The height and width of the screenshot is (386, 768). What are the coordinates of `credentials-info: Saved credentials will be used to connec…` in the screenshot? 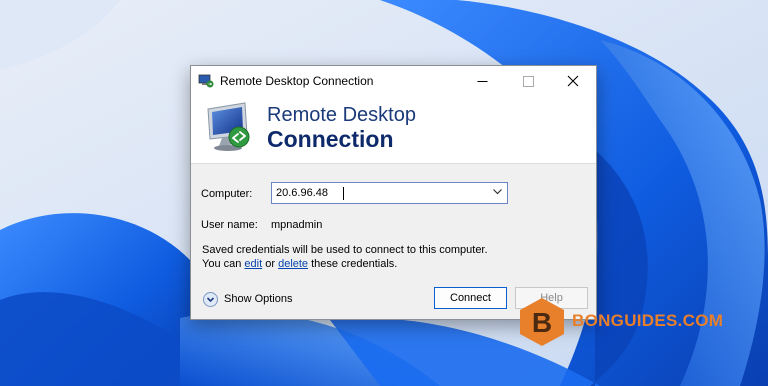 It's located at (345, 250).